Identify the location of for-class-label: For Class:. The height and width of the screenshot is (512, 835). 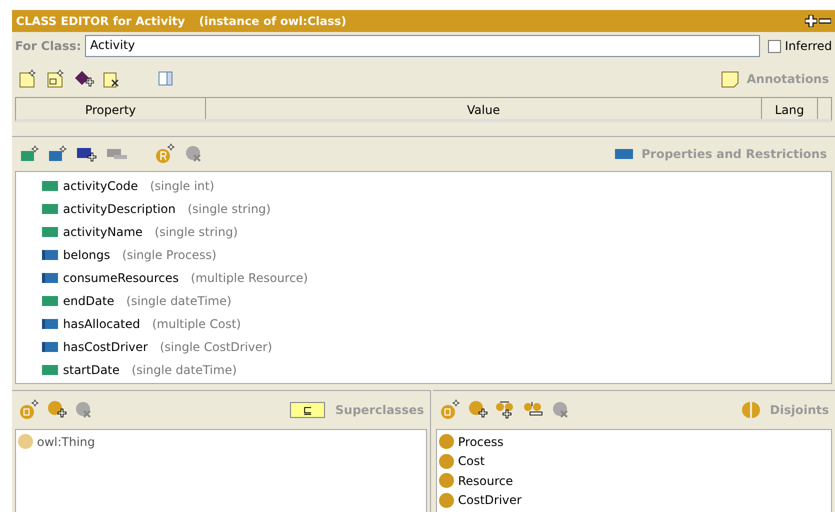
(48, 46).